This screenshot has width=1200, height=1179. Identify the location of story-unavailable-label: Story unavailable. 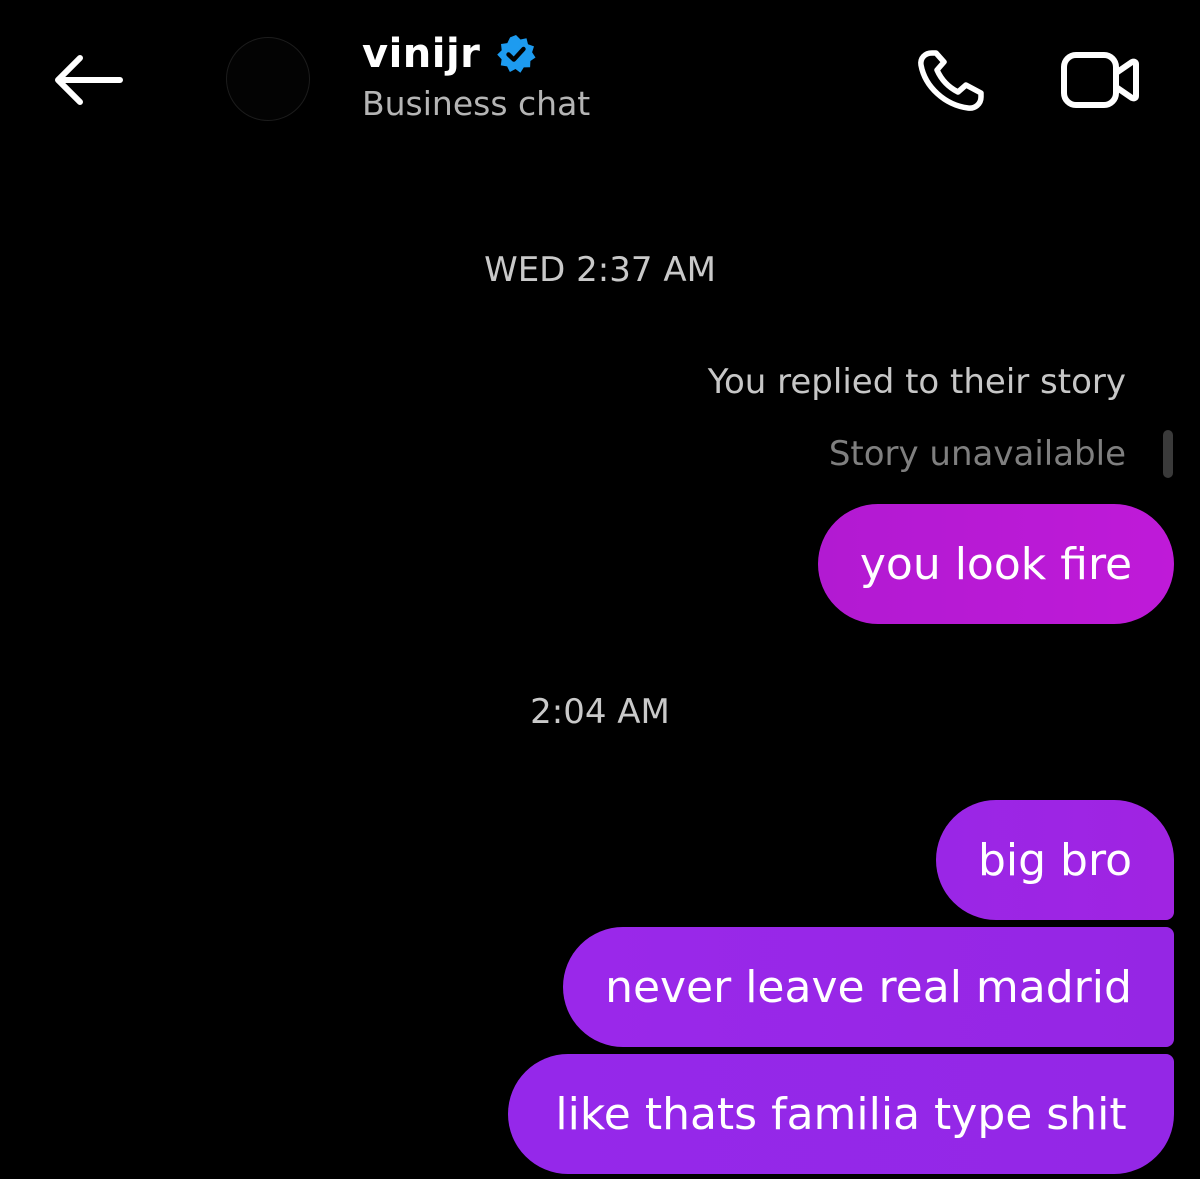
(977, 454).